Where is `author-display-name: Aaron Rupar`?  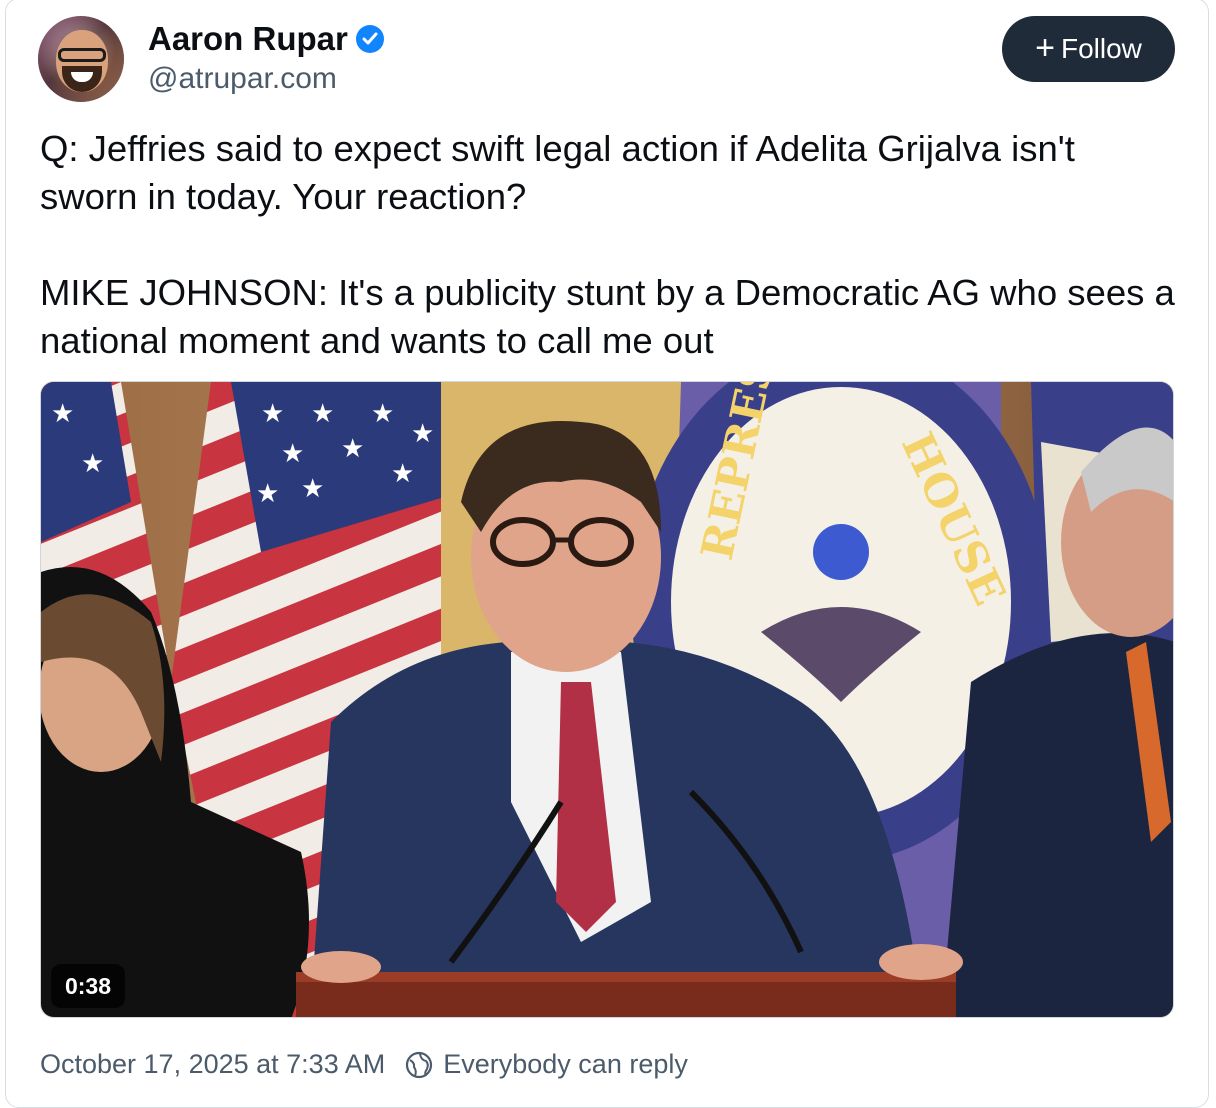
author-display-name: Aaron Rupar is located at coordinates (248, 39).